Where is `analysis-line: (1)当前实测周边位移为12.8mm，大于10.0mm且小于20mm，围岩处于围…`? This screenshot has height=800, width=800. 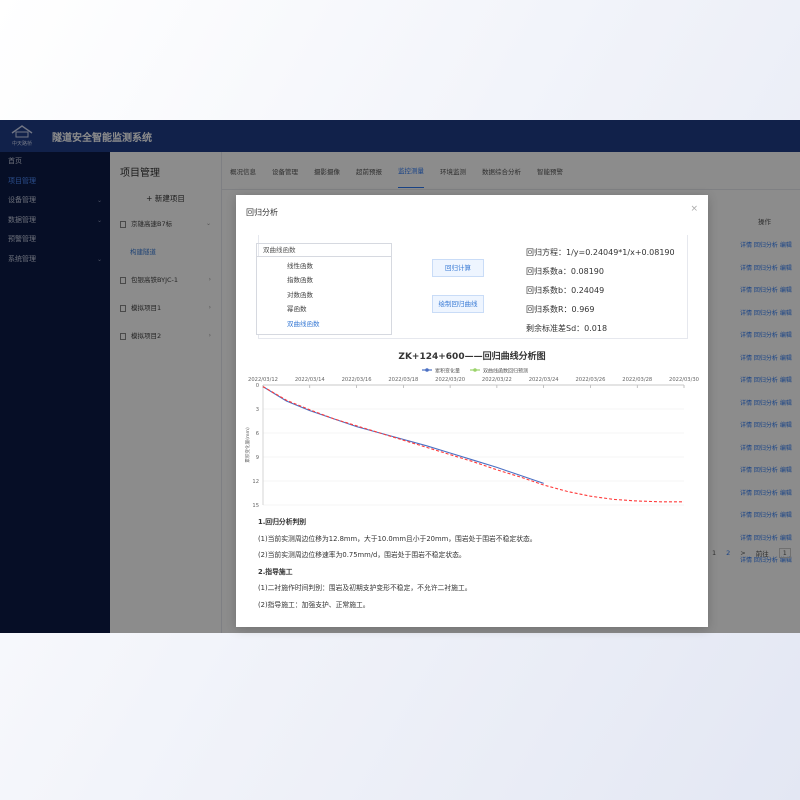 analysis-line: (1)当前实测周边位移为12.8mm，大于10.0mm且小于20mm，围岩处于围… is located at coordinates (397, 538).